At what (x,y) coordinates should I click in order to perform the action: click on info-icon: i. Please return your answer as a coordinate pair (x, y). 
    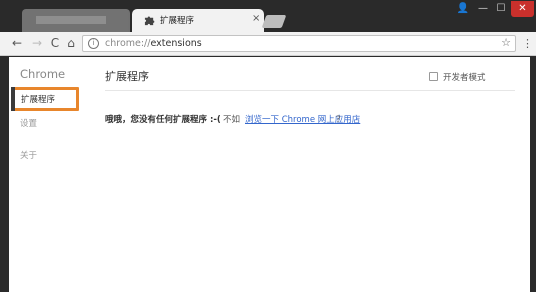
    Looking at the image, I should click on (93, 43).